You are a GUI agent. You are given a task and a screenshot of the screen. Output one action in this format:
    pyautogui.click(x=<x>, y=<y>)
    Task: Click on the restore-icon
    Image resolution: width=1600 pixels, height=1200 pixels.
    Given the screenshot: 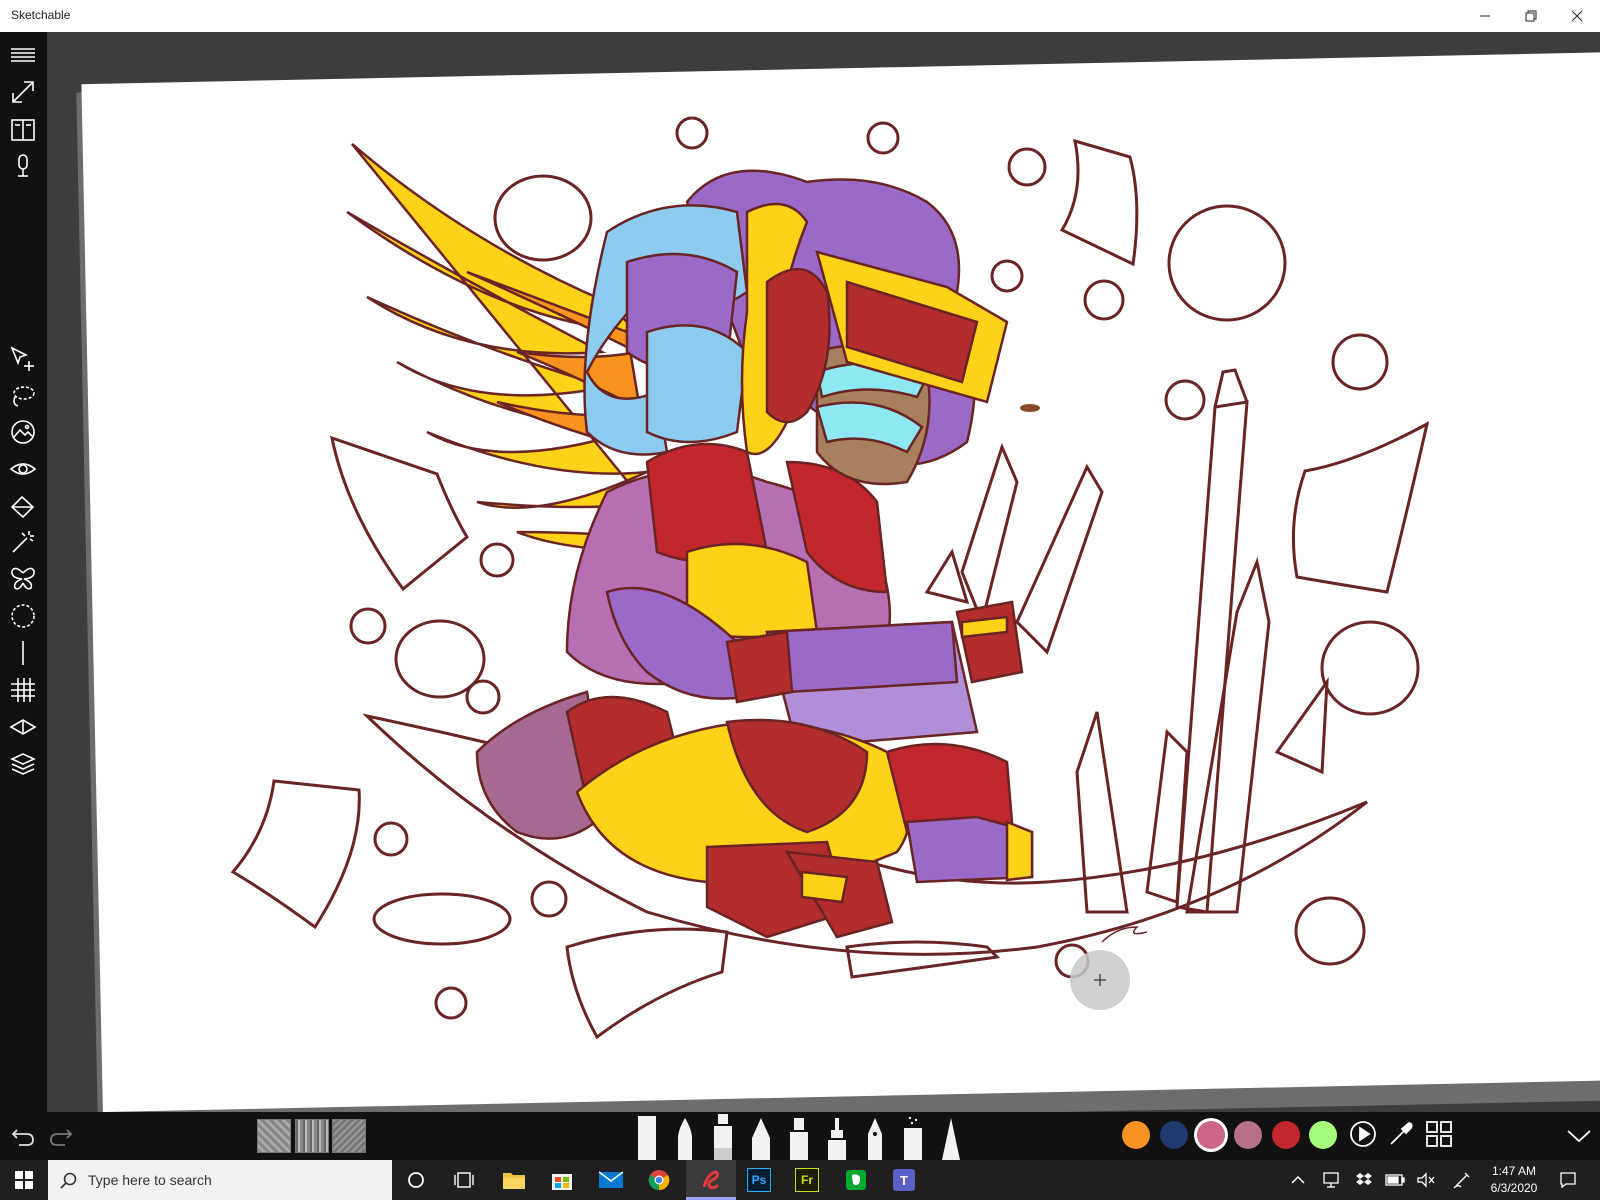 What is the action you would take?
    pyautogui.click(x=1531, y=16)
    